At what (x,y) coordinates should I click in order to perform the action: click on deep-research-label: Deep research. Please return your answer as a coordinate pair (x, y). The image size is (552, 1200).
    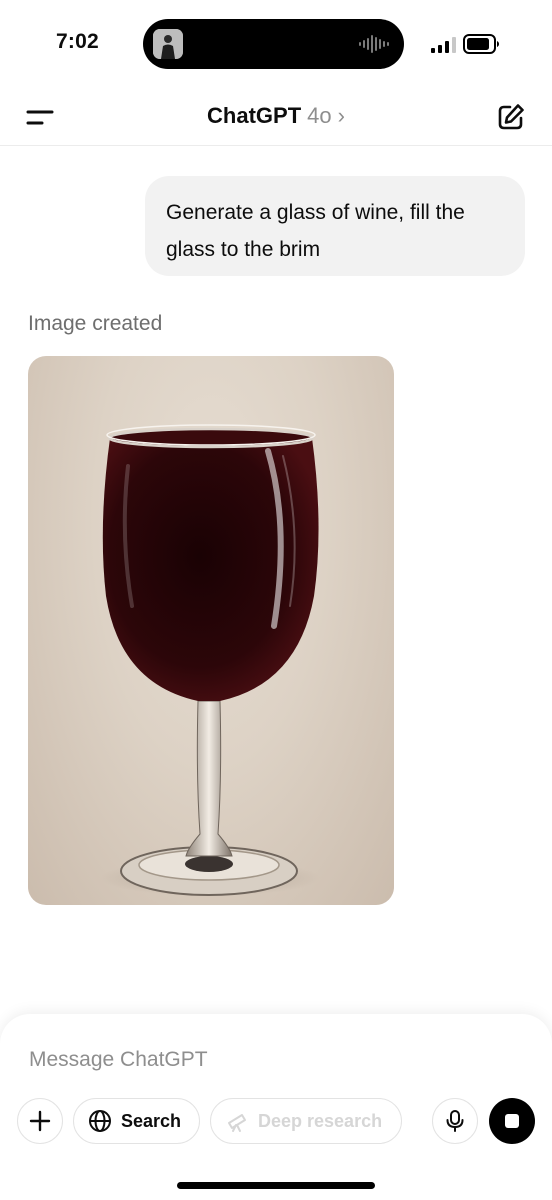
    Looking at the image, I should click on (320, 1120).